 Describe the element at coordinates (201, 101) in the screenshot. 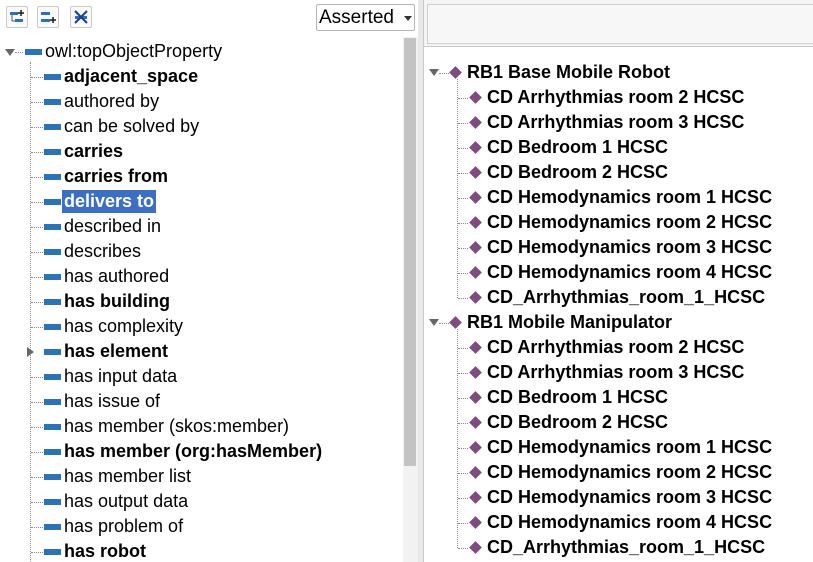

I see `property-tree-item: authored by` at that location.